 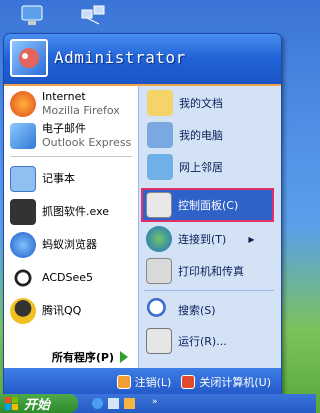 What do you see at coordinates (123, 381) in the screenshot?
I see `logoff-icon` at bounding box center [123, 381].